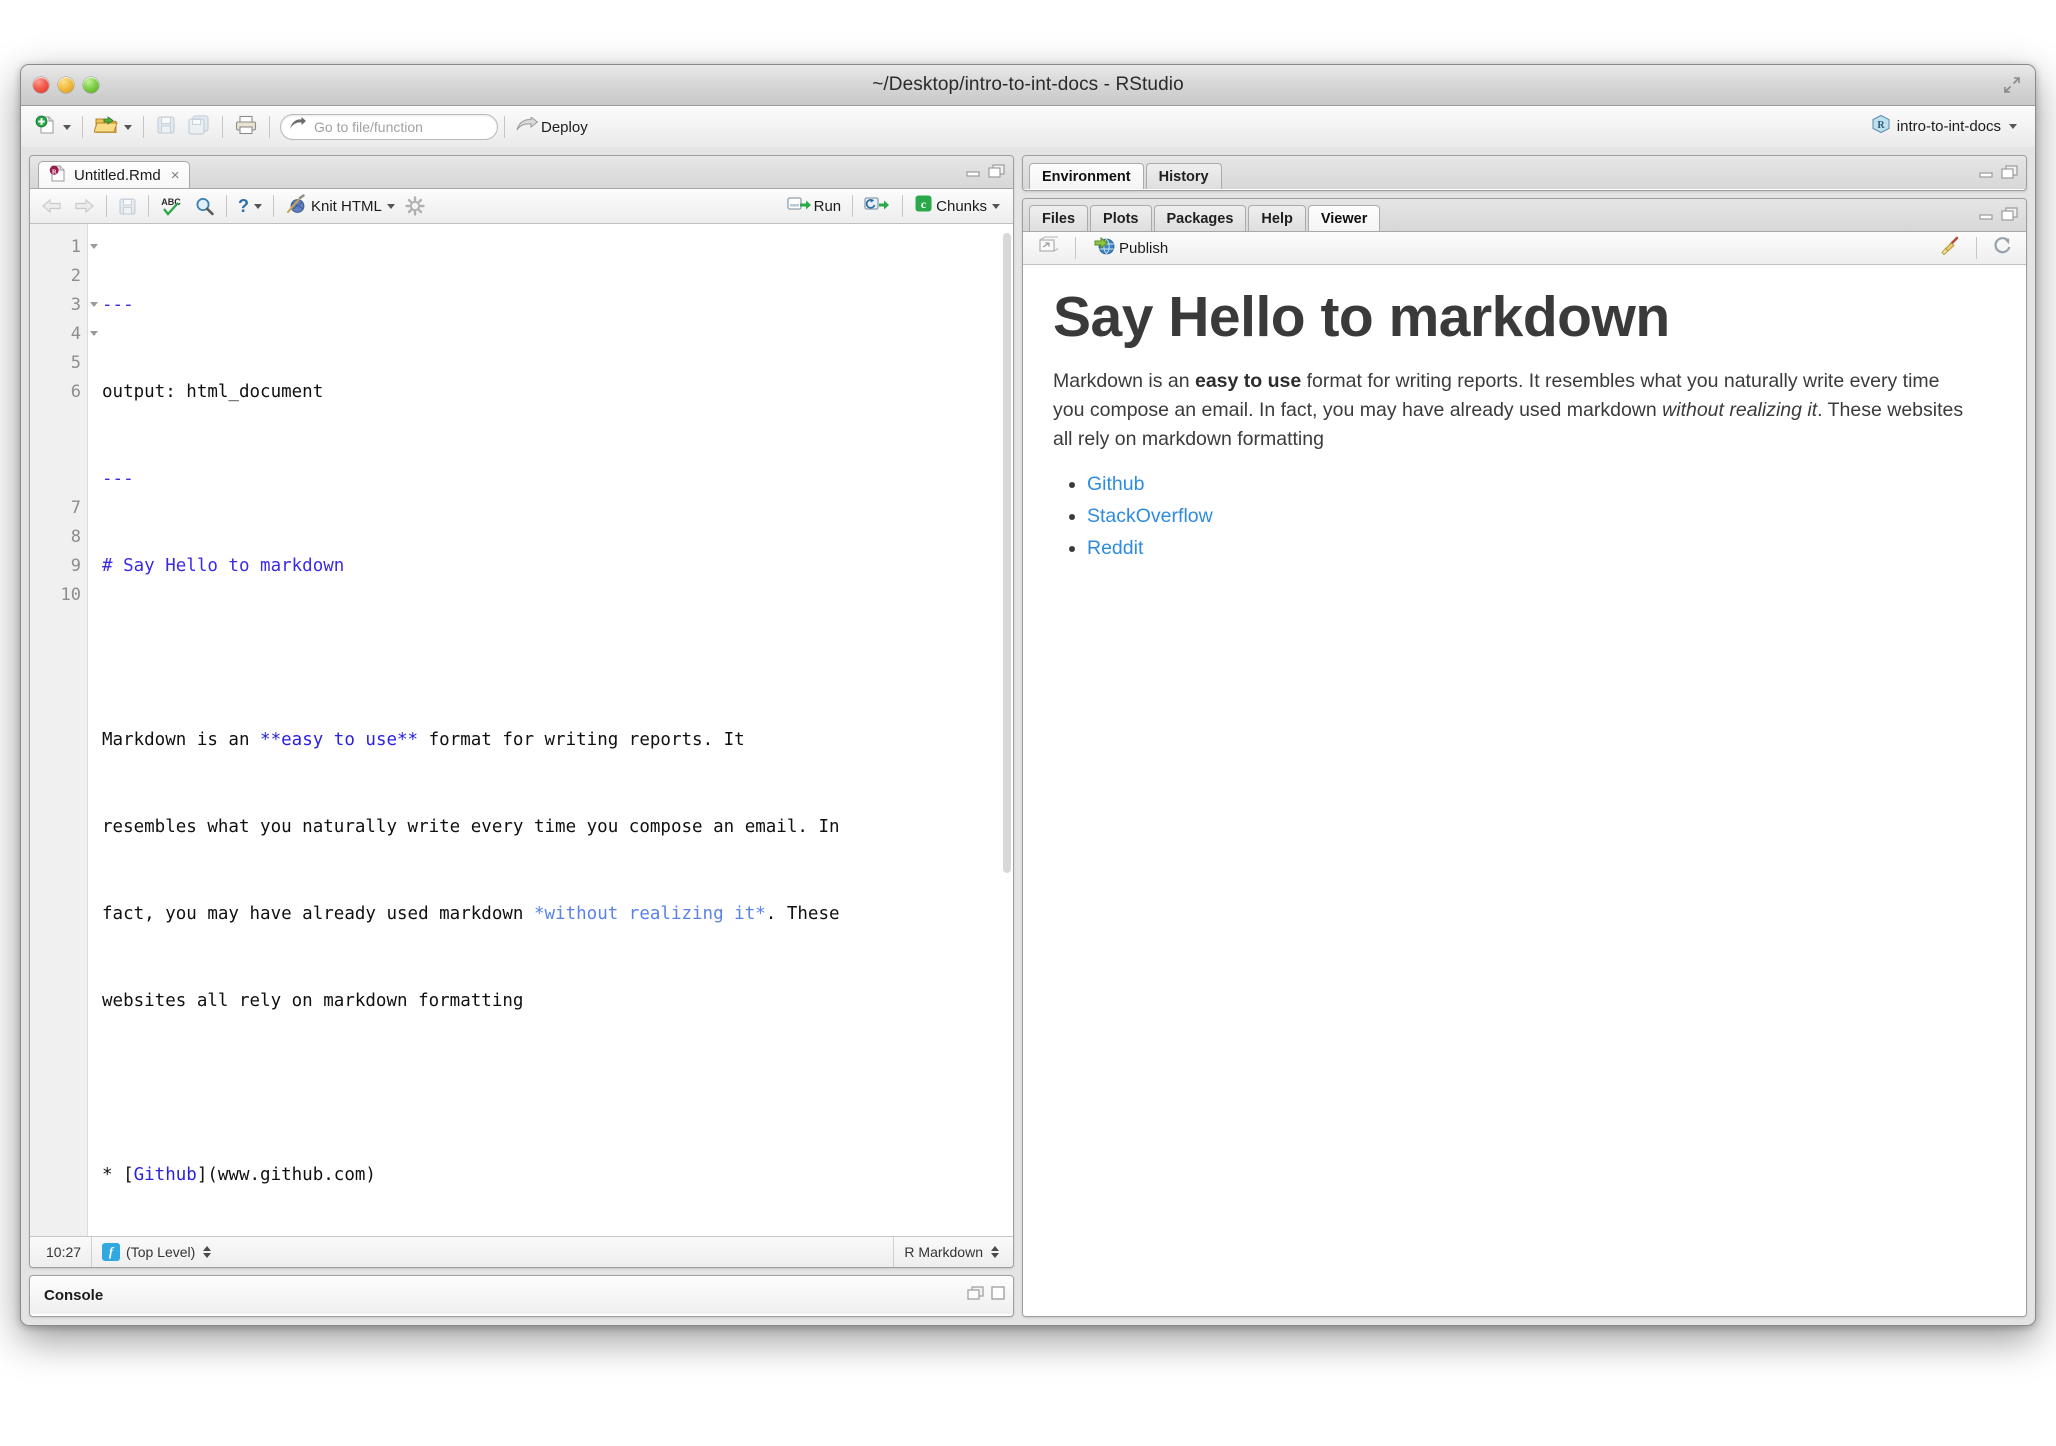 The height and width of the screenshot is (1446, 2056). I want to click on forward-button, so click(84, 206).